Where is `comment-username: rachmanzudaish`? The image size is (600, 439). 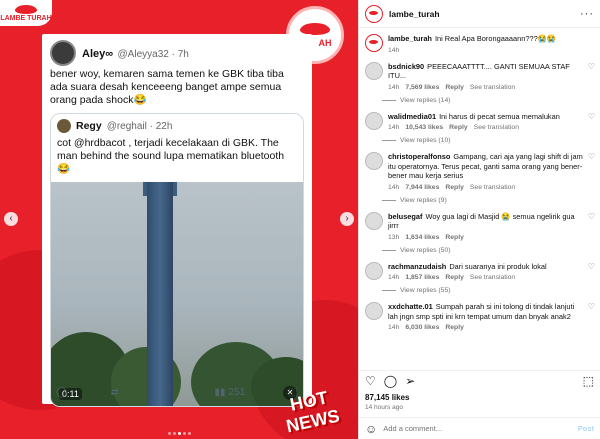 comment-username: rachmanzudaish is located at coordinates (417, 266).